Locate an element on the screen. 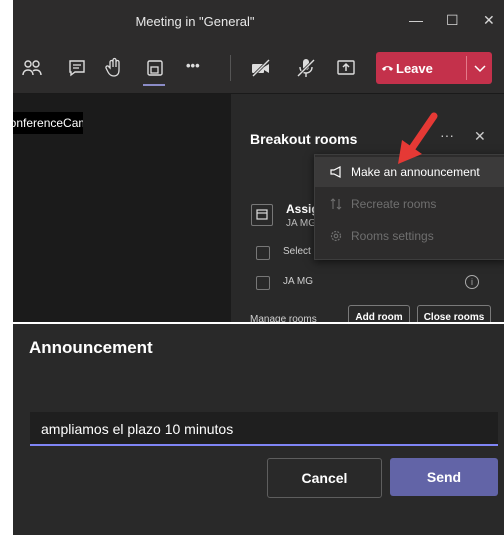 This screenshot has width=504, height=535. row-label: JA MG is located at coordinates (298, 281).